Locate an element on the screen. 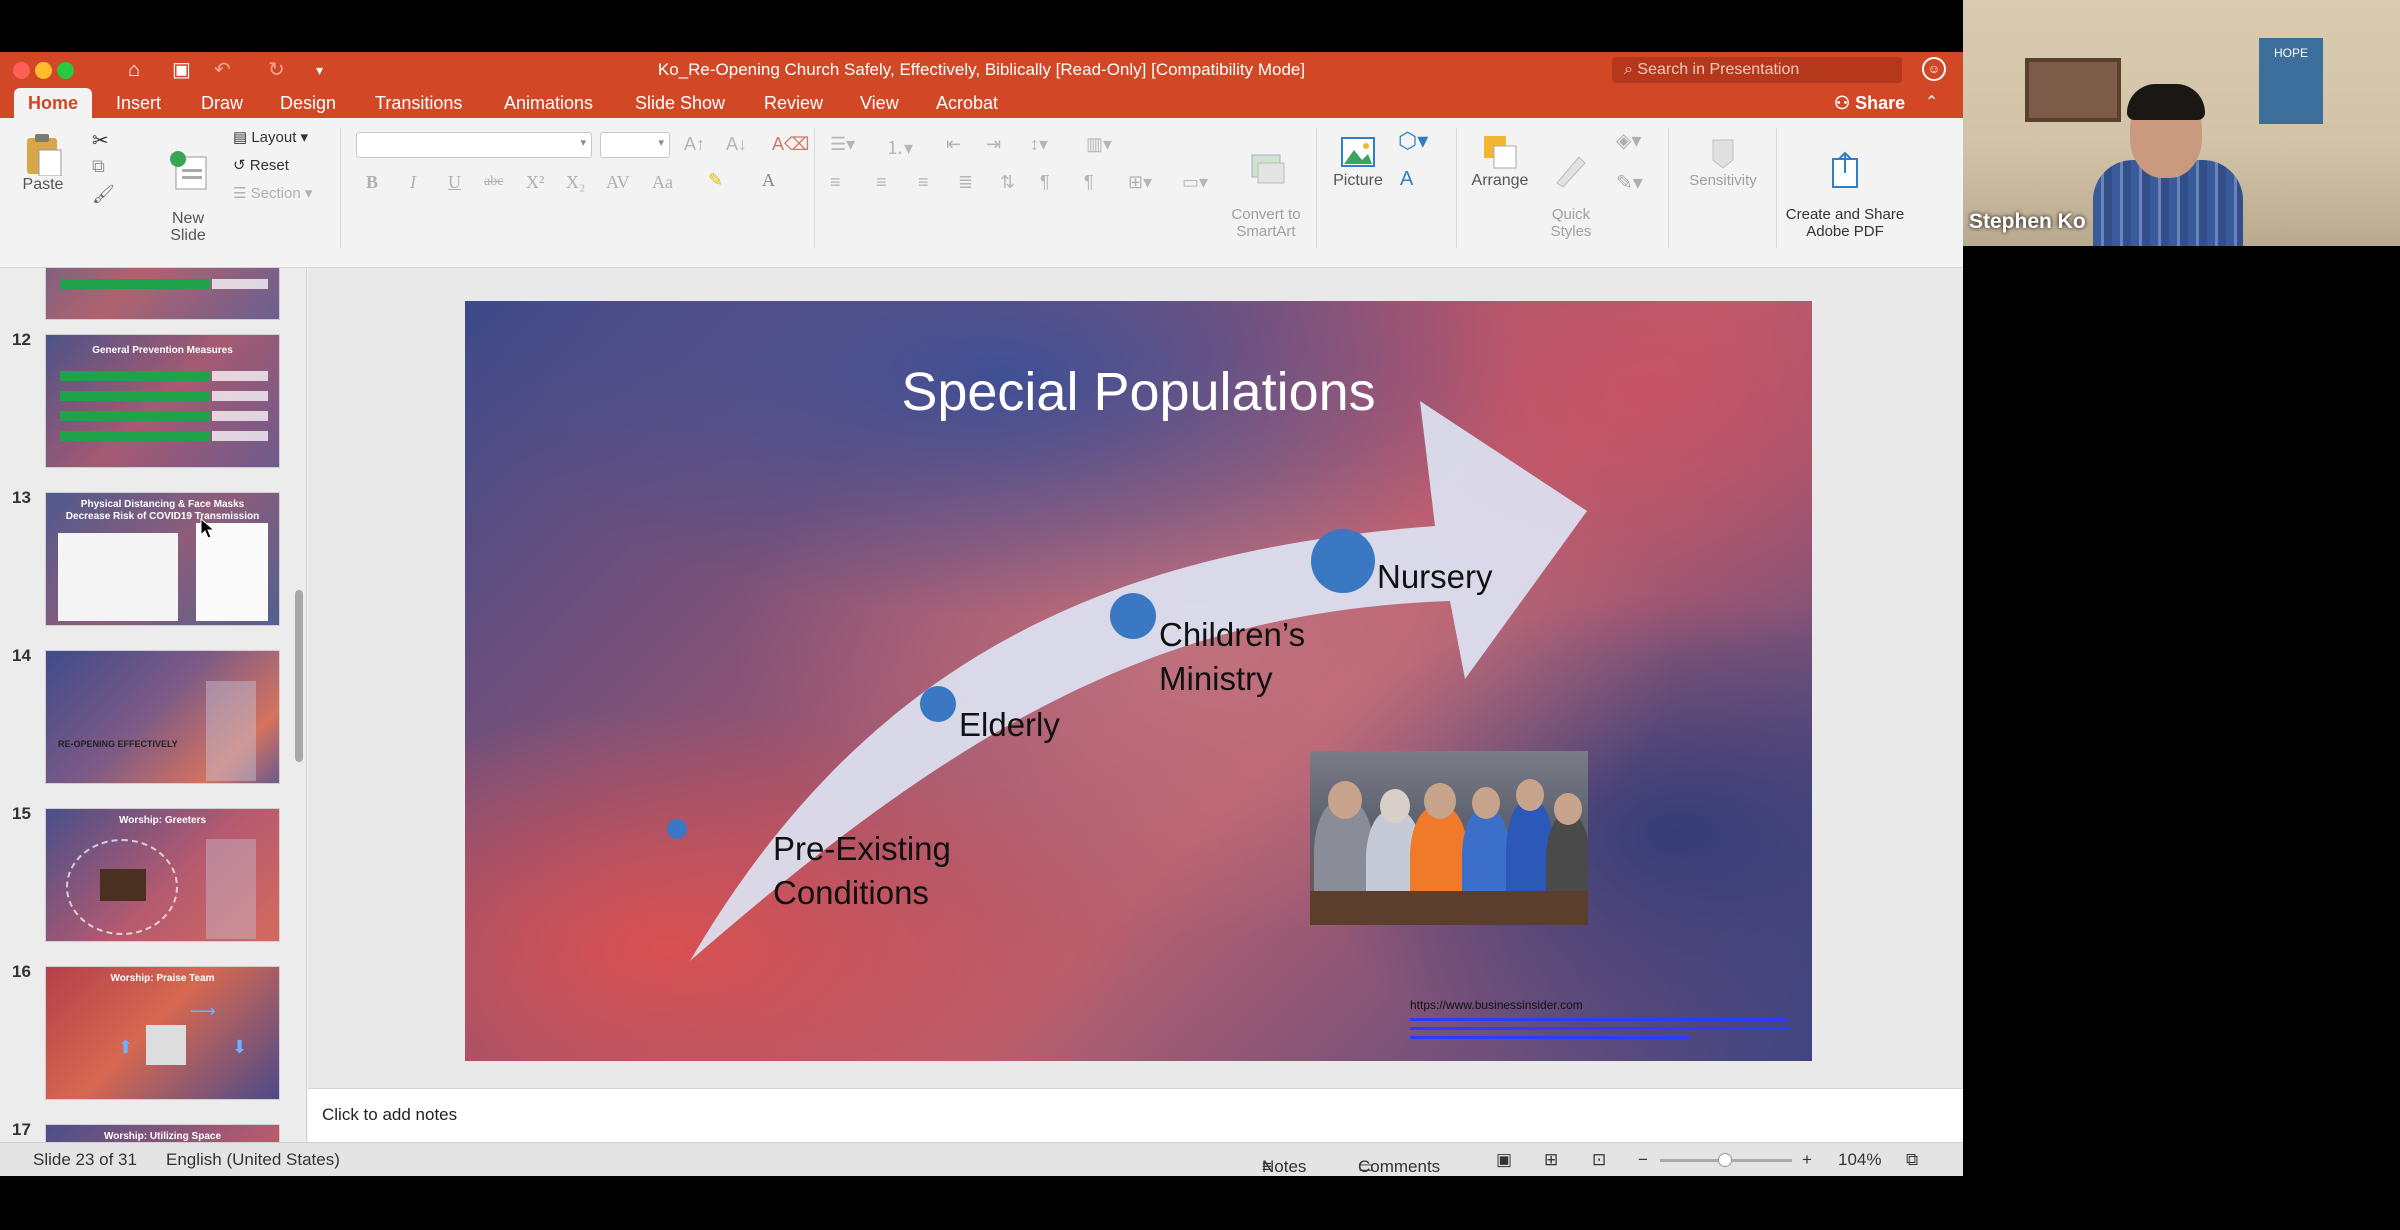 This screenshot has width=2400, height=1230. shapes-icon: ⬡▾ is located at coordinates (1413, 141).